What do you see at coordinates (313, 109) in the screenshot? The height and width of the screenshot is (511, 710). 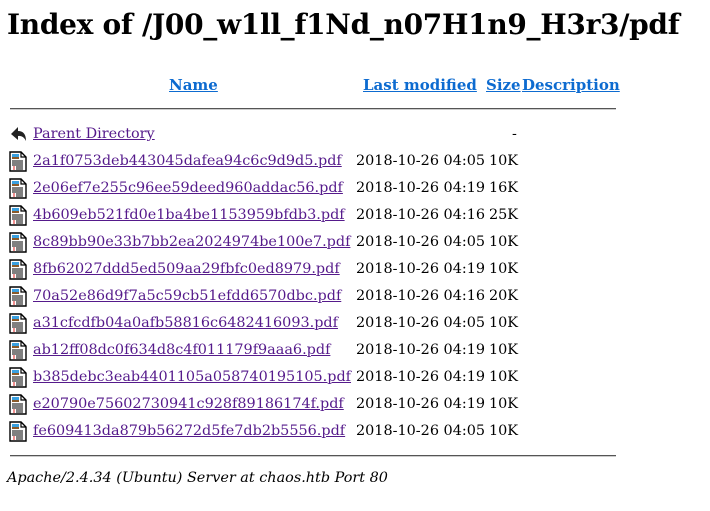 I see `header-divider` at bounding box center [313, 109].